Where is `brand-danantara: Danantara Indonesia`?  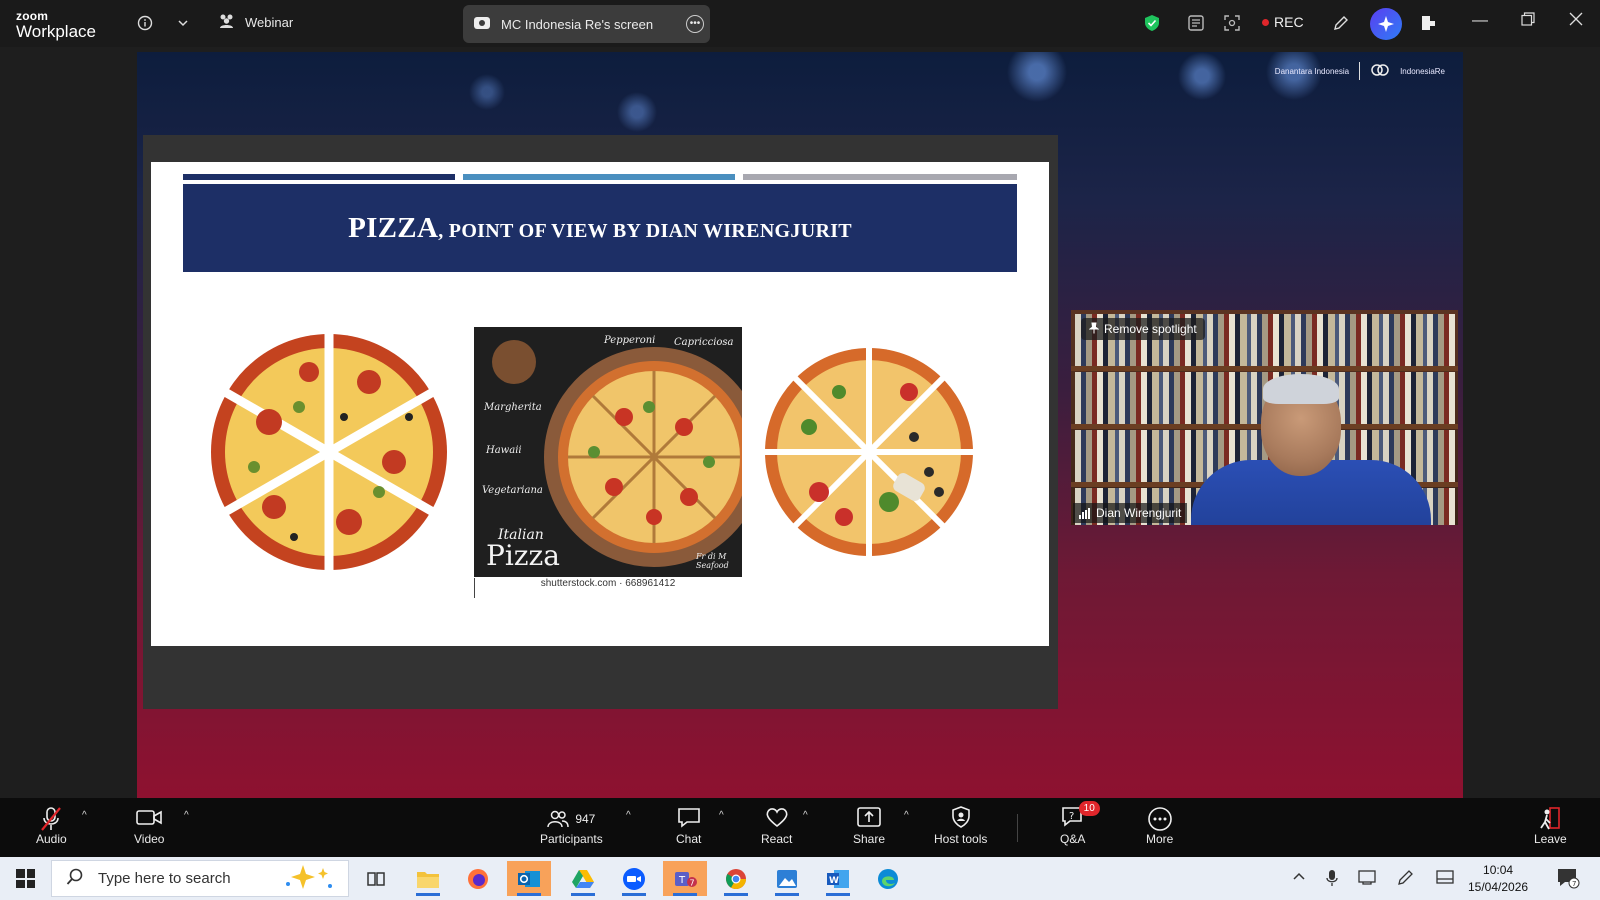 brand-danantara: Danantara Indonesia is located at coordinates (1312, 71).